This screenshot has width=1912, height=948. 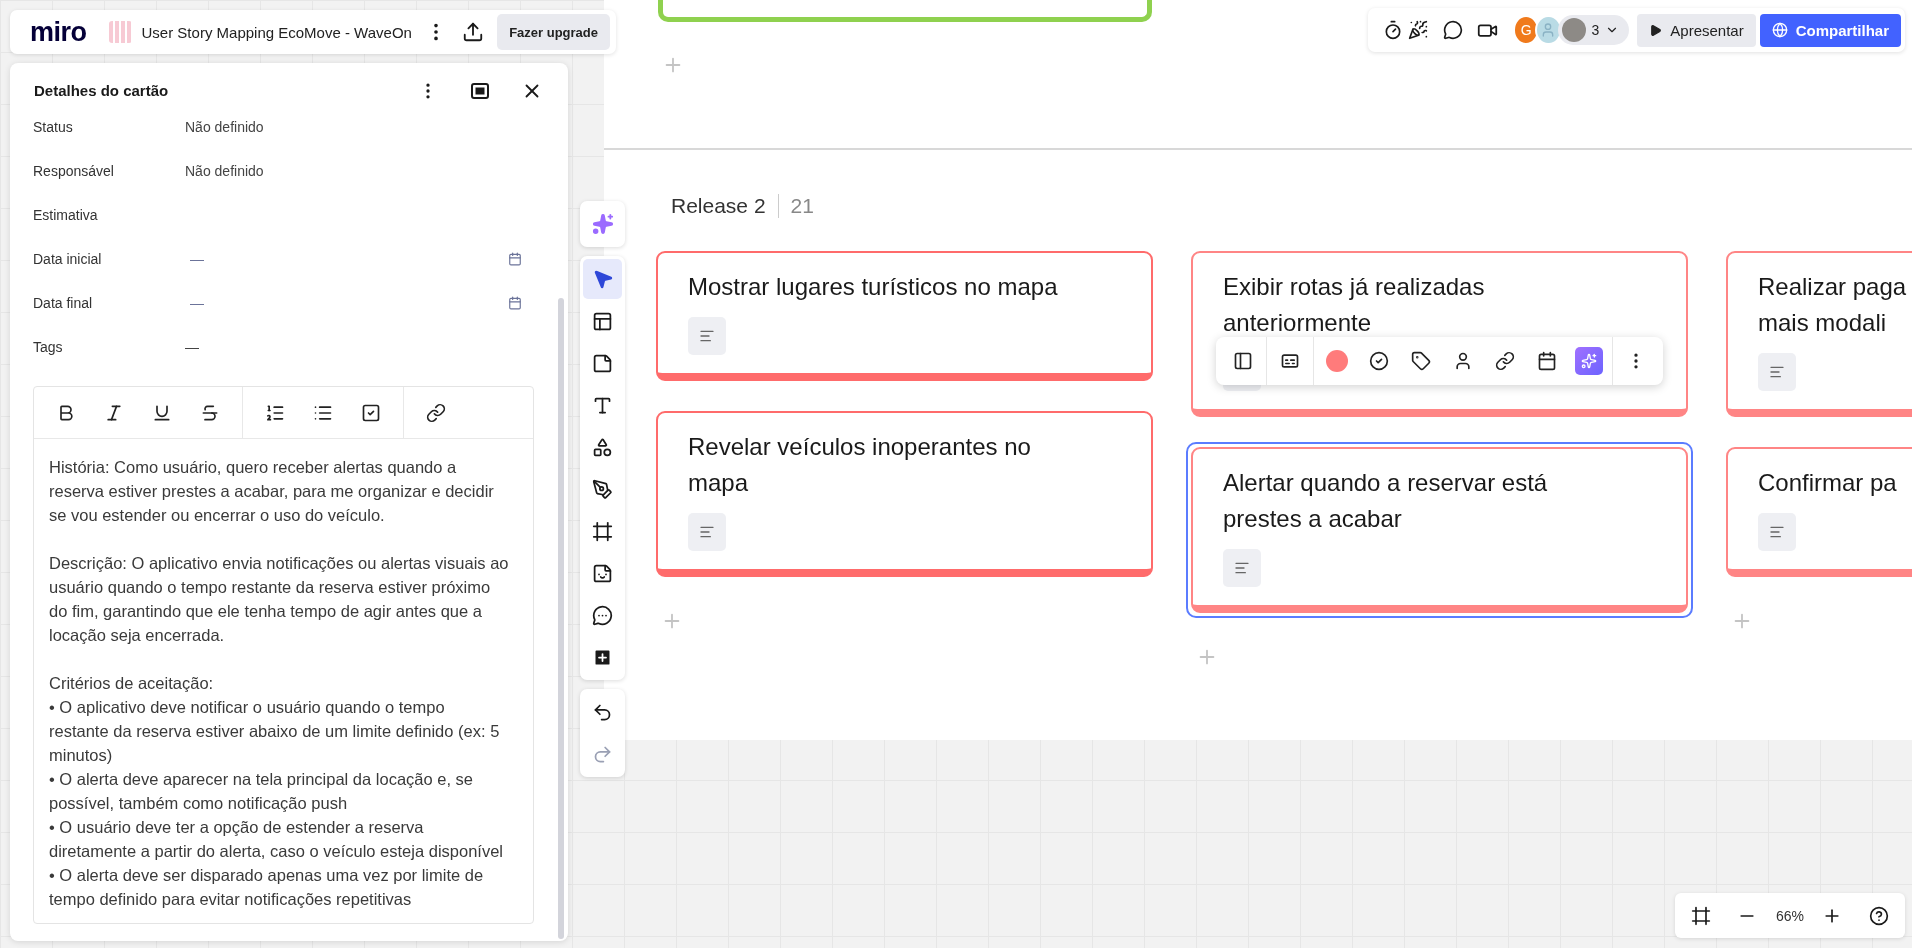 I want to click on zoom-level: 66%, so click(x=1789, y=915).